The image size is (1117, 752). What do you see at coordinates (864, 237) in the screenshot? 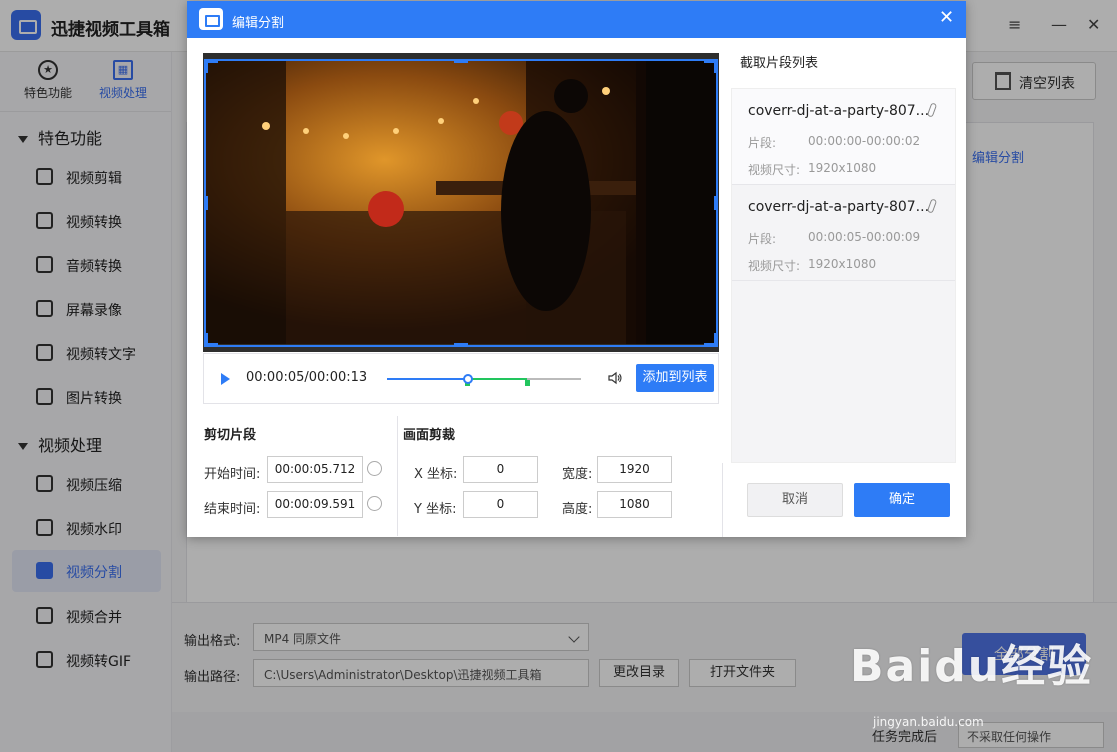
I see `segment-range-value: 00:00:05-00:00:09` at bounding box center [864, 237].